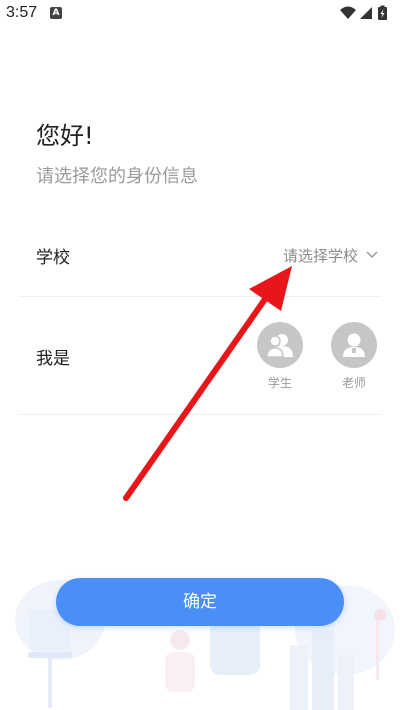  I want to click on school-row: 学校 请选择学校, so click(200, 256).